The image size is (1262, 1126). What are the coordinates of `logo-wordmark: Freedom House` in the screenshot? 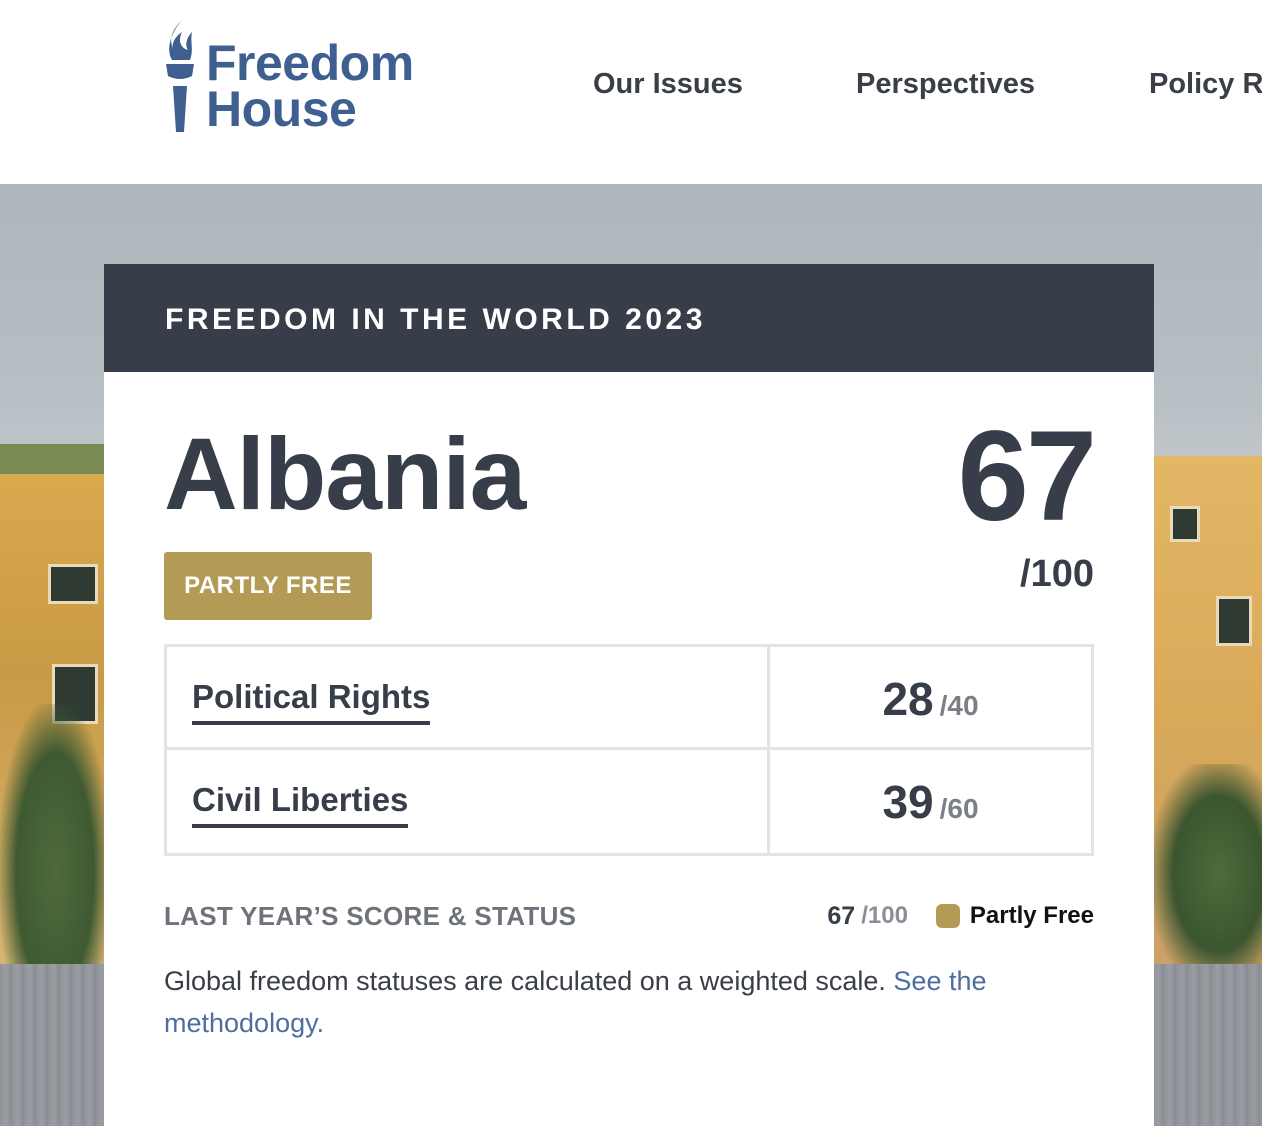 It's located at (310, 86).